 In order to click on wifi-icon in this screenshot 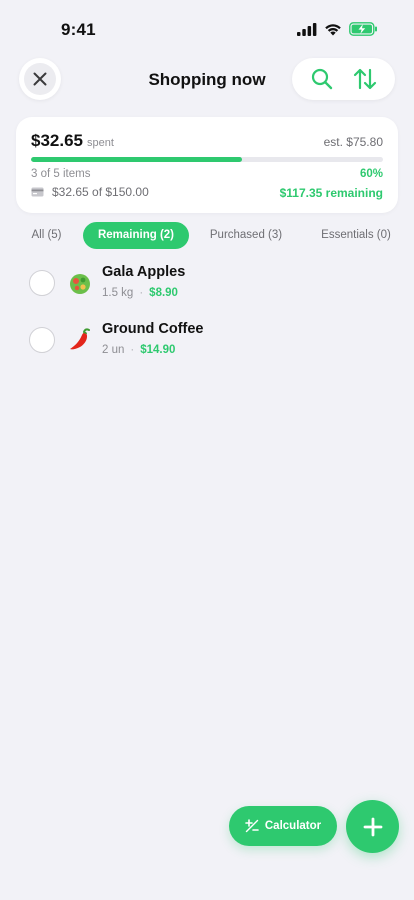, I will do `click(333, 29)`.